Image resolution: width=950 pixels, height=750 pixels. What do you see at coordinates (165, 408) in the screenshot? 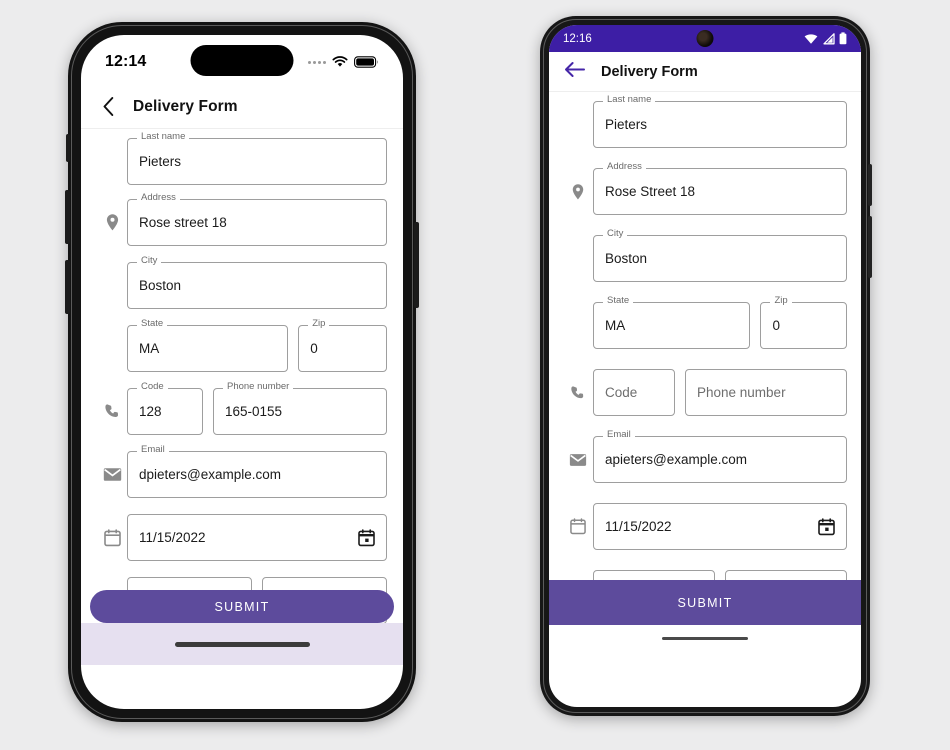
I see `phone-code-field: Code 128` at bounding box center [165, 408].